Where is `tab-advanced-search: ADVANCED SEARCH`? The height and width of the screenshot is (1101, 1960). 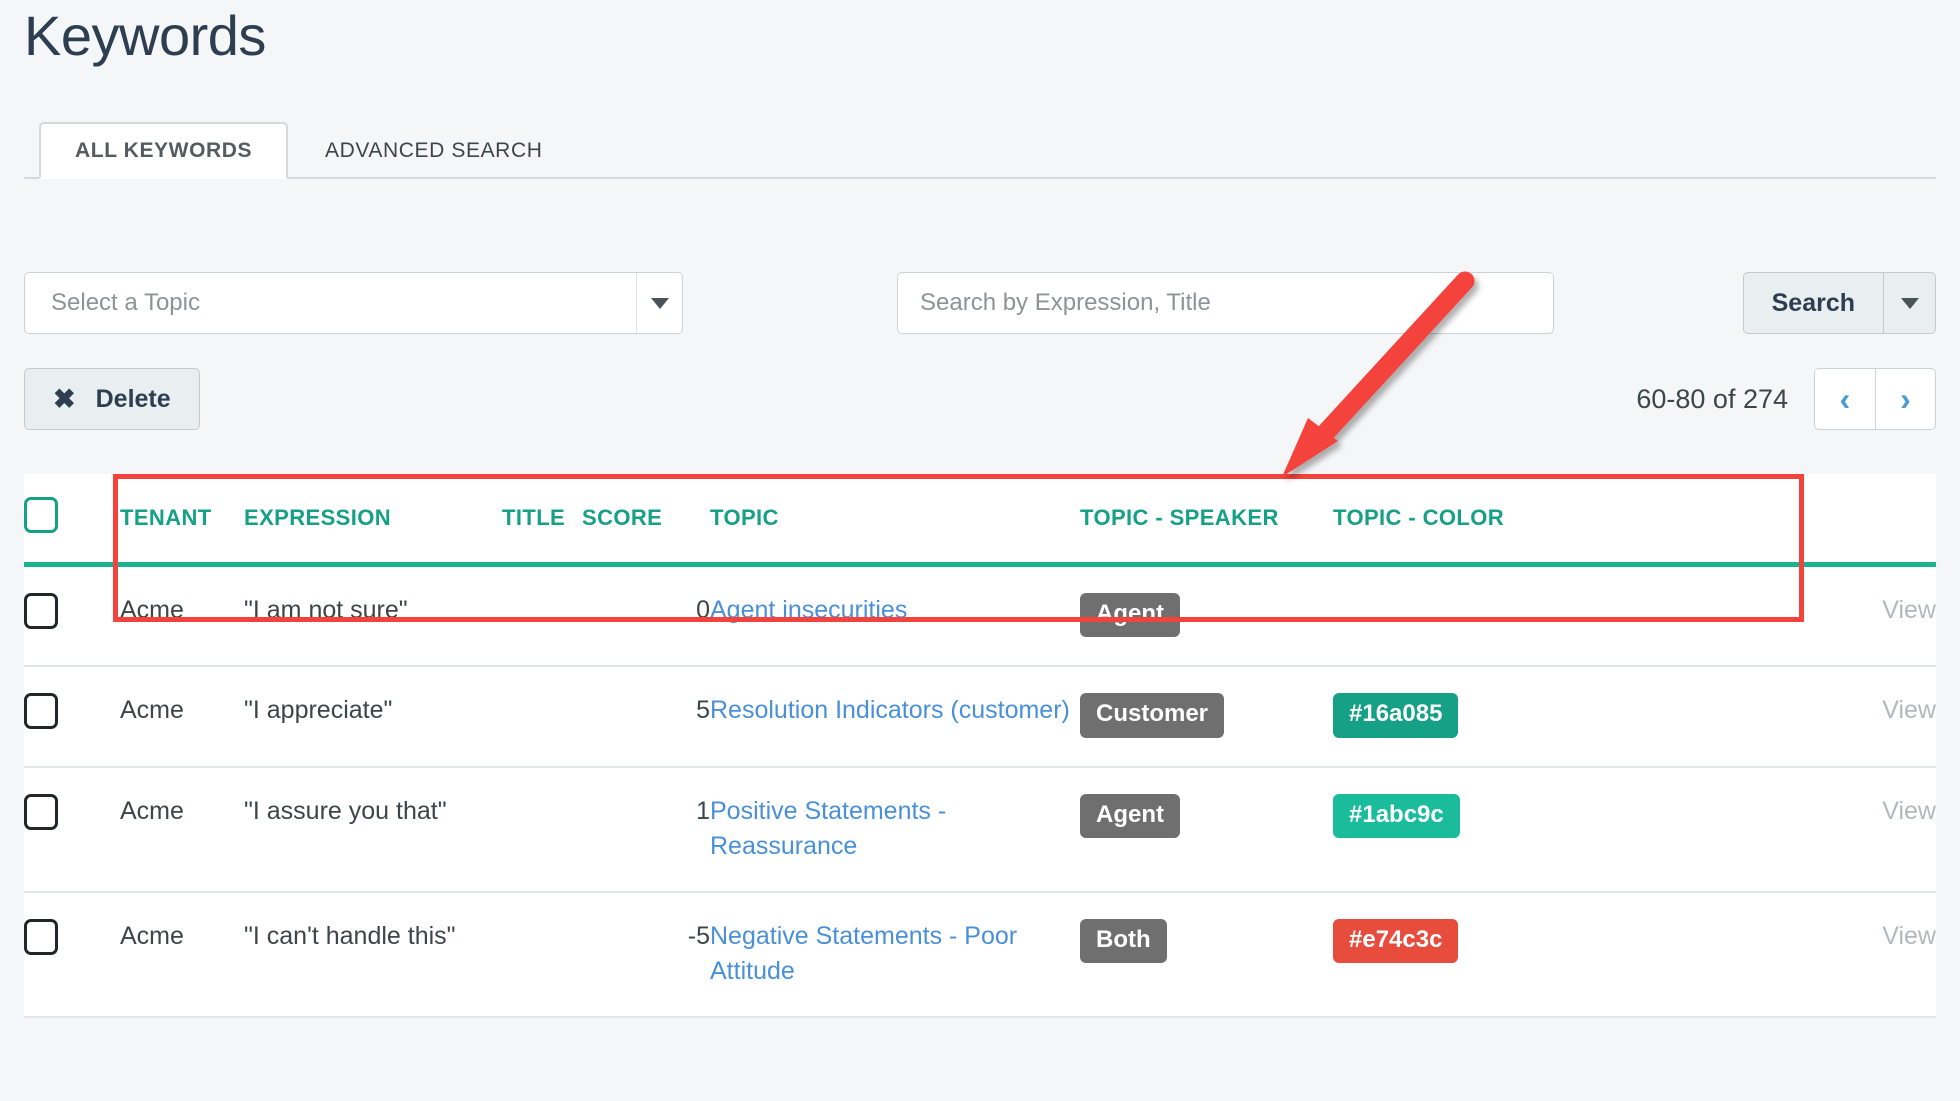
tab-advanced-search: ADVANCED SEARCH is located at coordinates (433, 150).